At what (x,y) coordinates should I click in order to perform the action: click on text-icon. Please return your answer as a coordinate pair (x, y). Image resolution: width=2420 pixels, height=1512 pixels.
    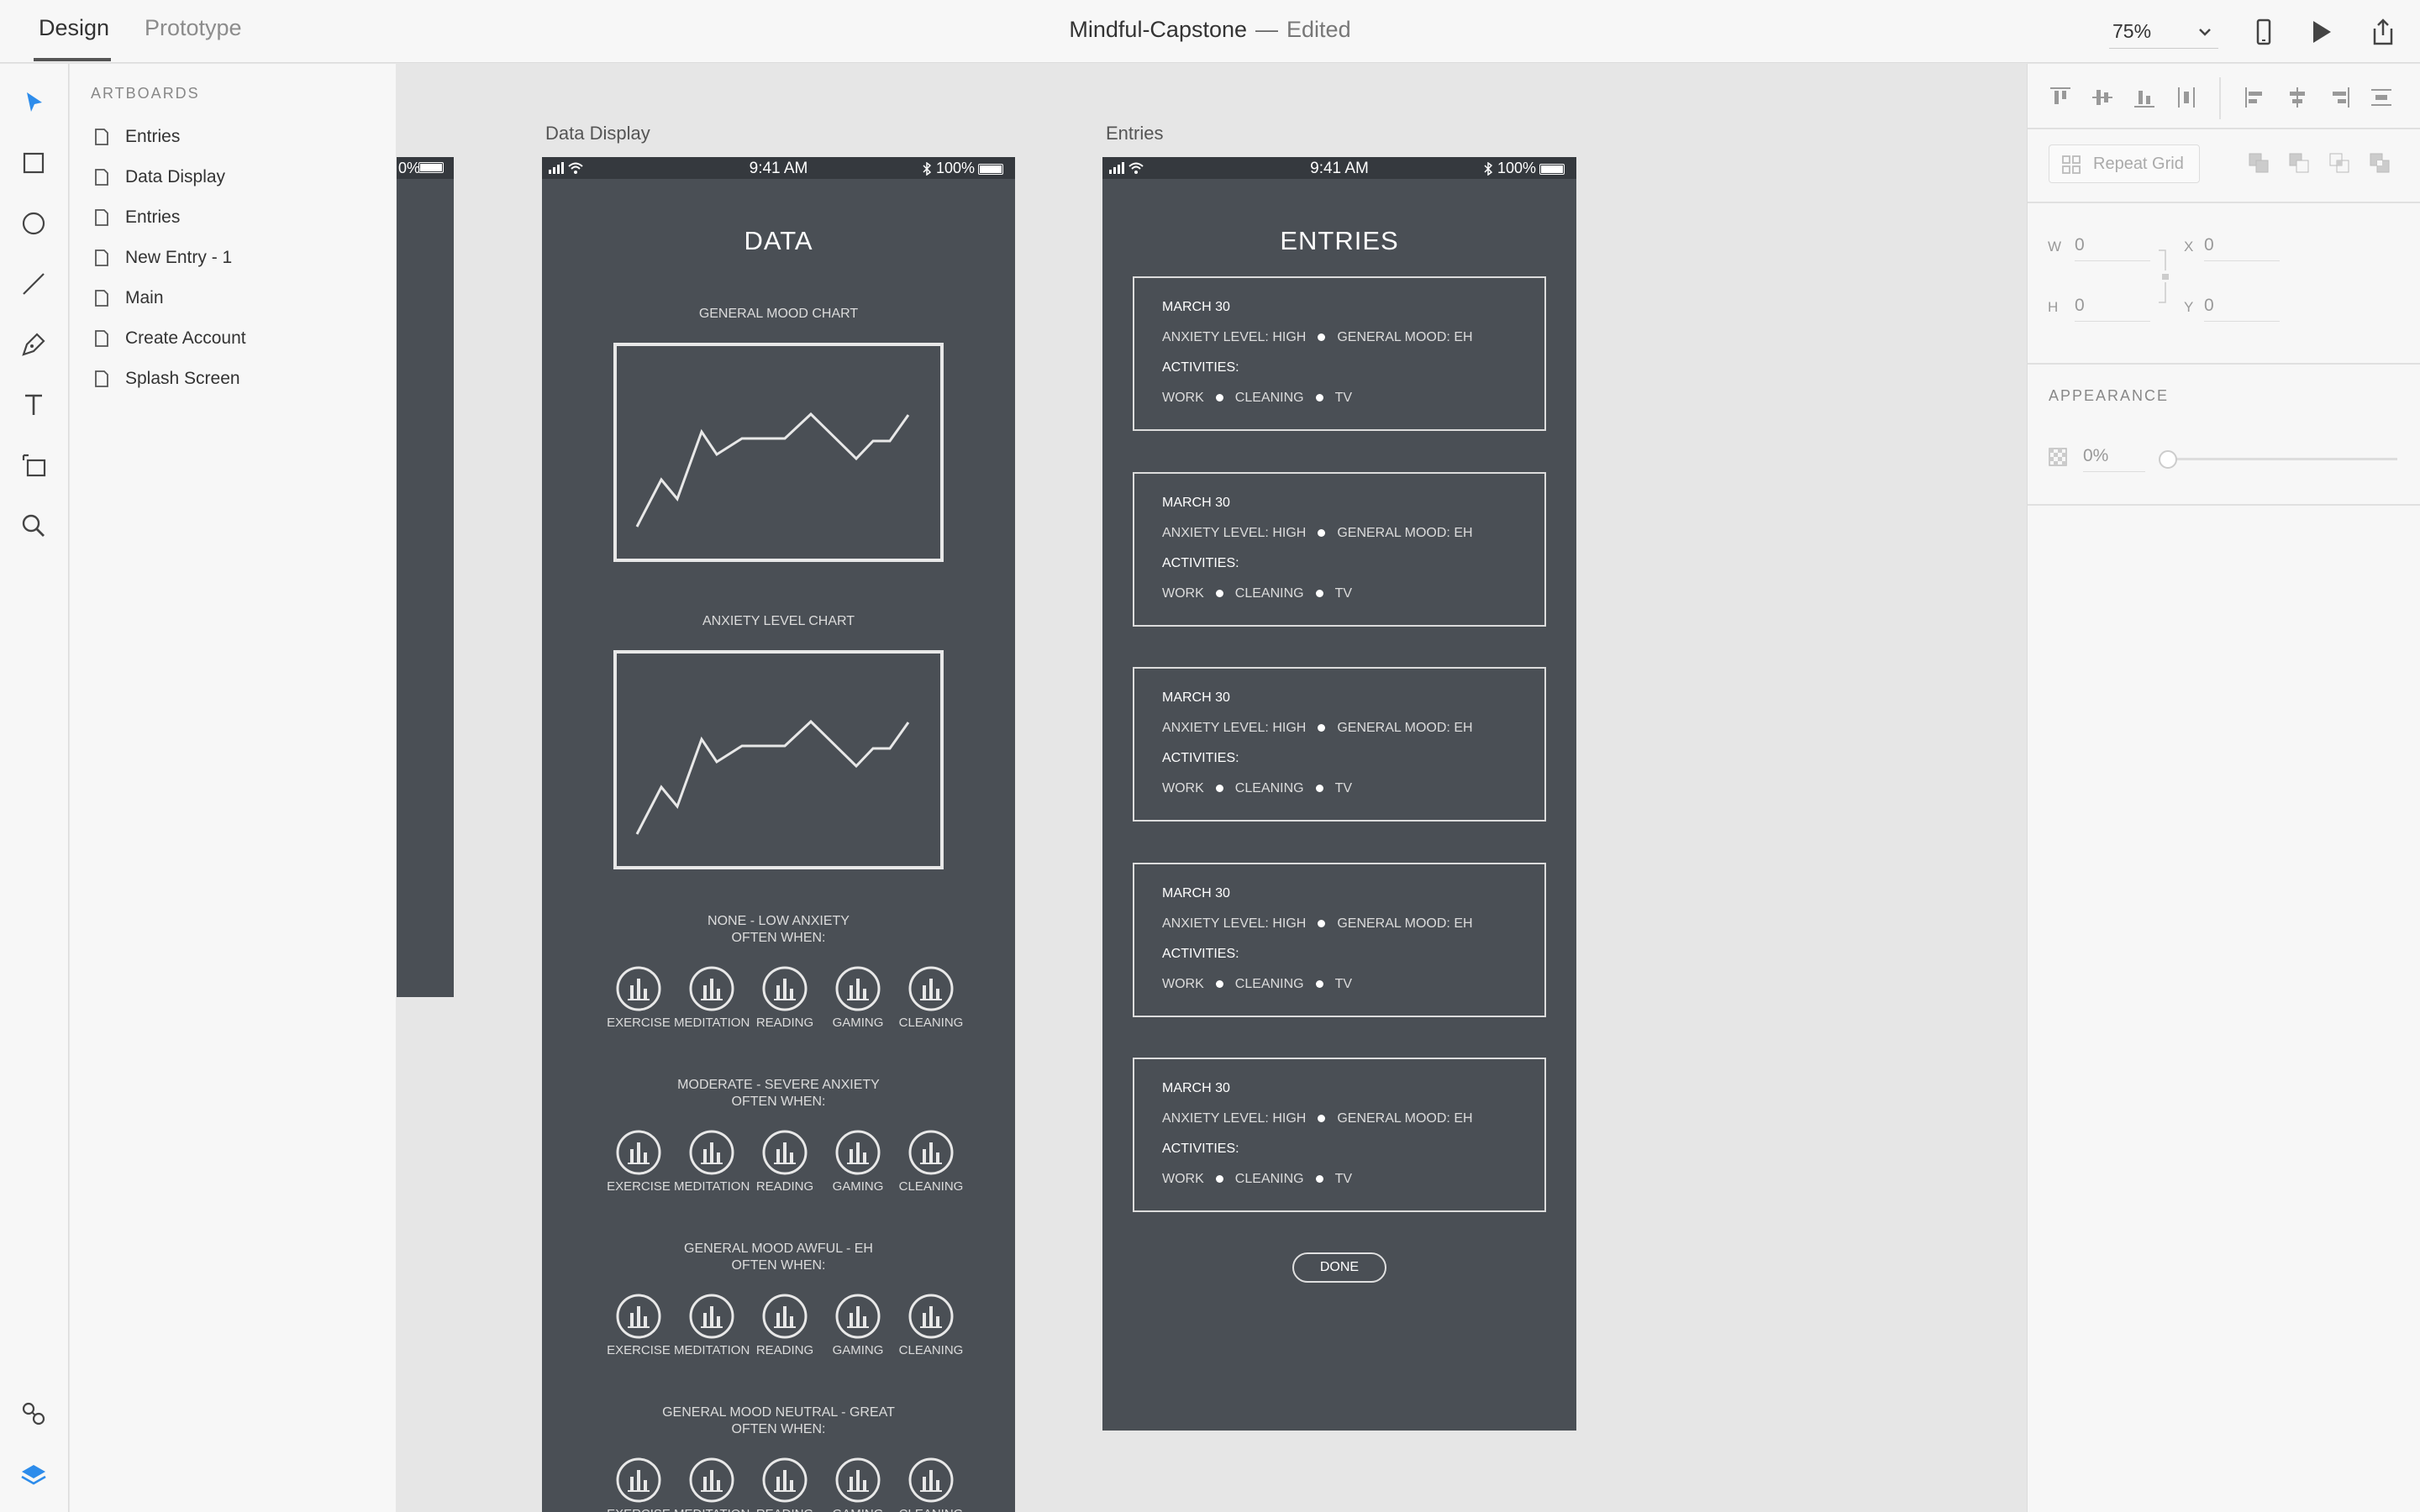
    Looking at the image, I should click on (34, 405).